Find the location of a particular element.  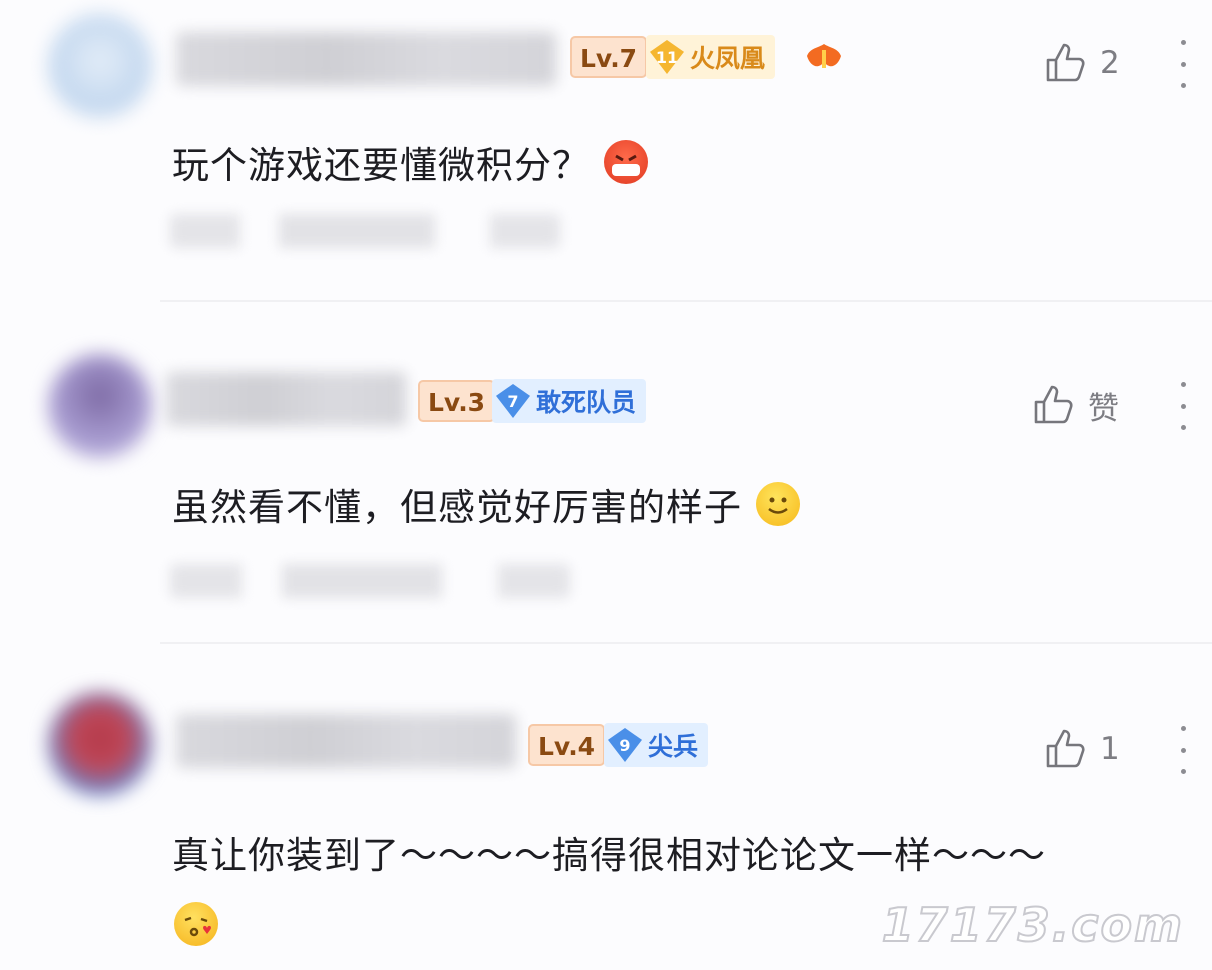

rank-gem-icon: 7 is located at coordinates (513, 401).